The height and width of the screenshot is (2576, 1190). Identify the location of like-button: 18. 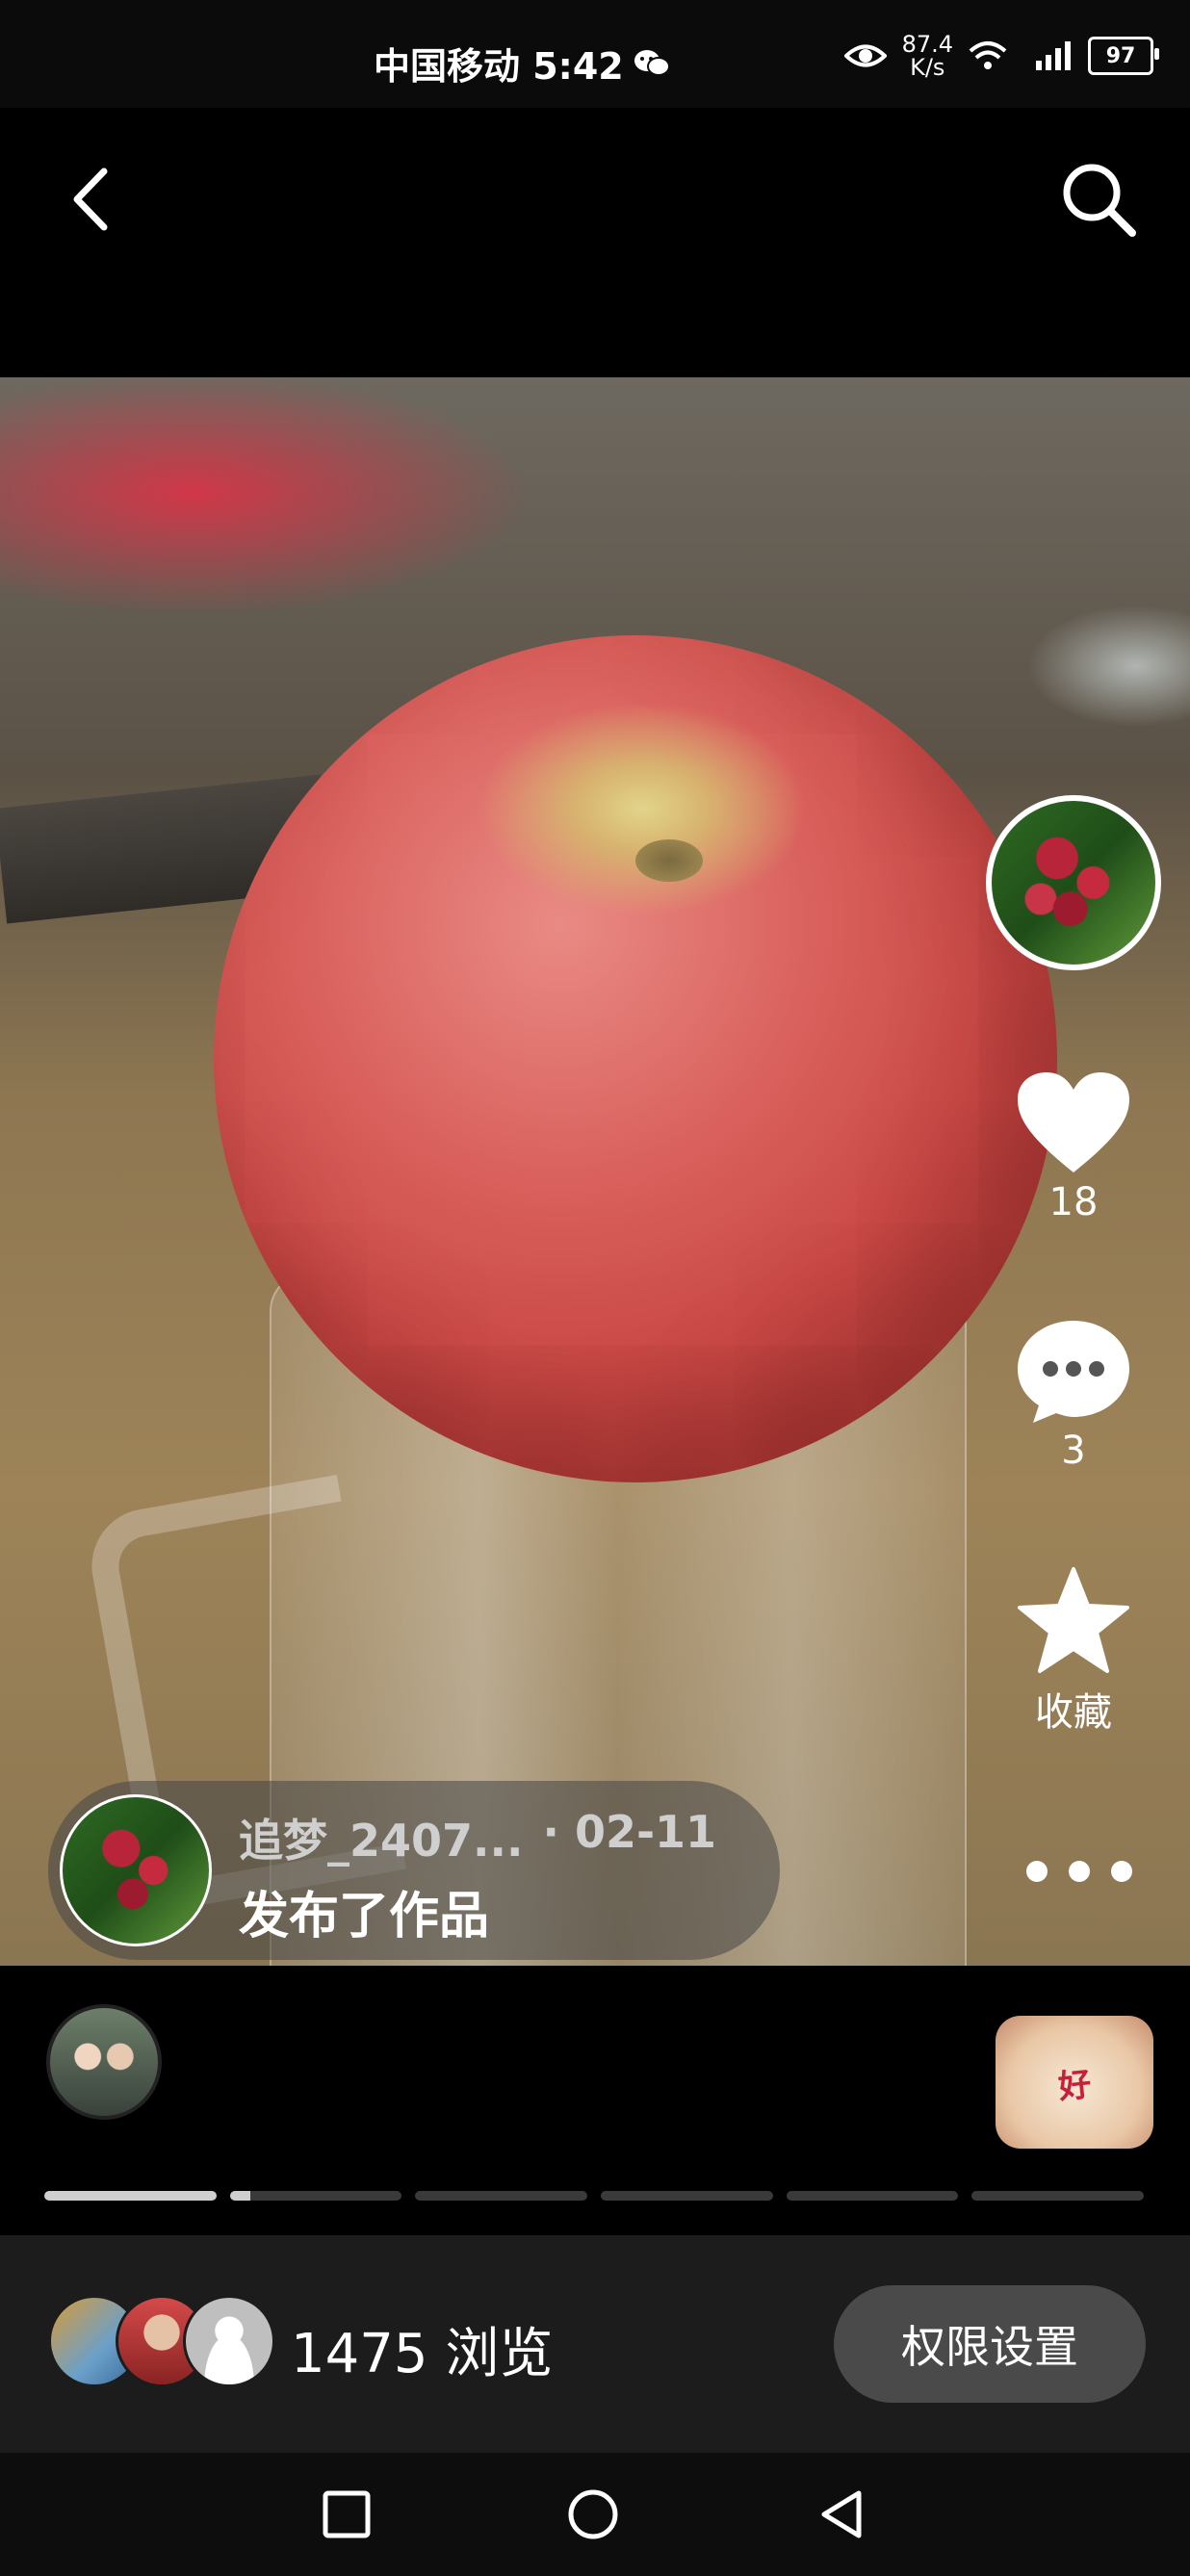
(1073, 1147).